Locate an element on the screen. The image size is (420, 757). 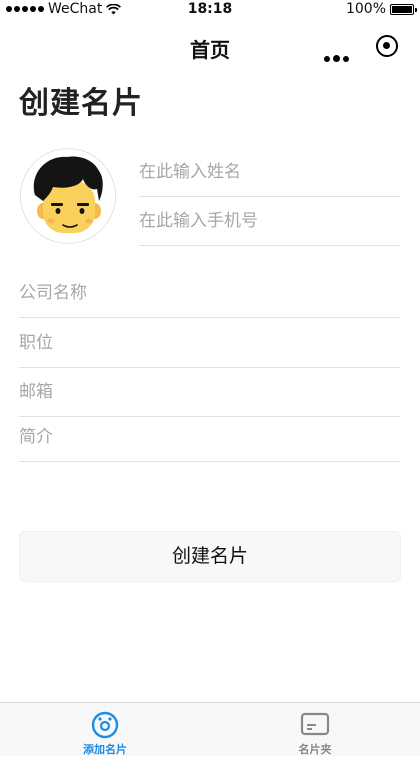
position-input is located at coordinates (209, 343).